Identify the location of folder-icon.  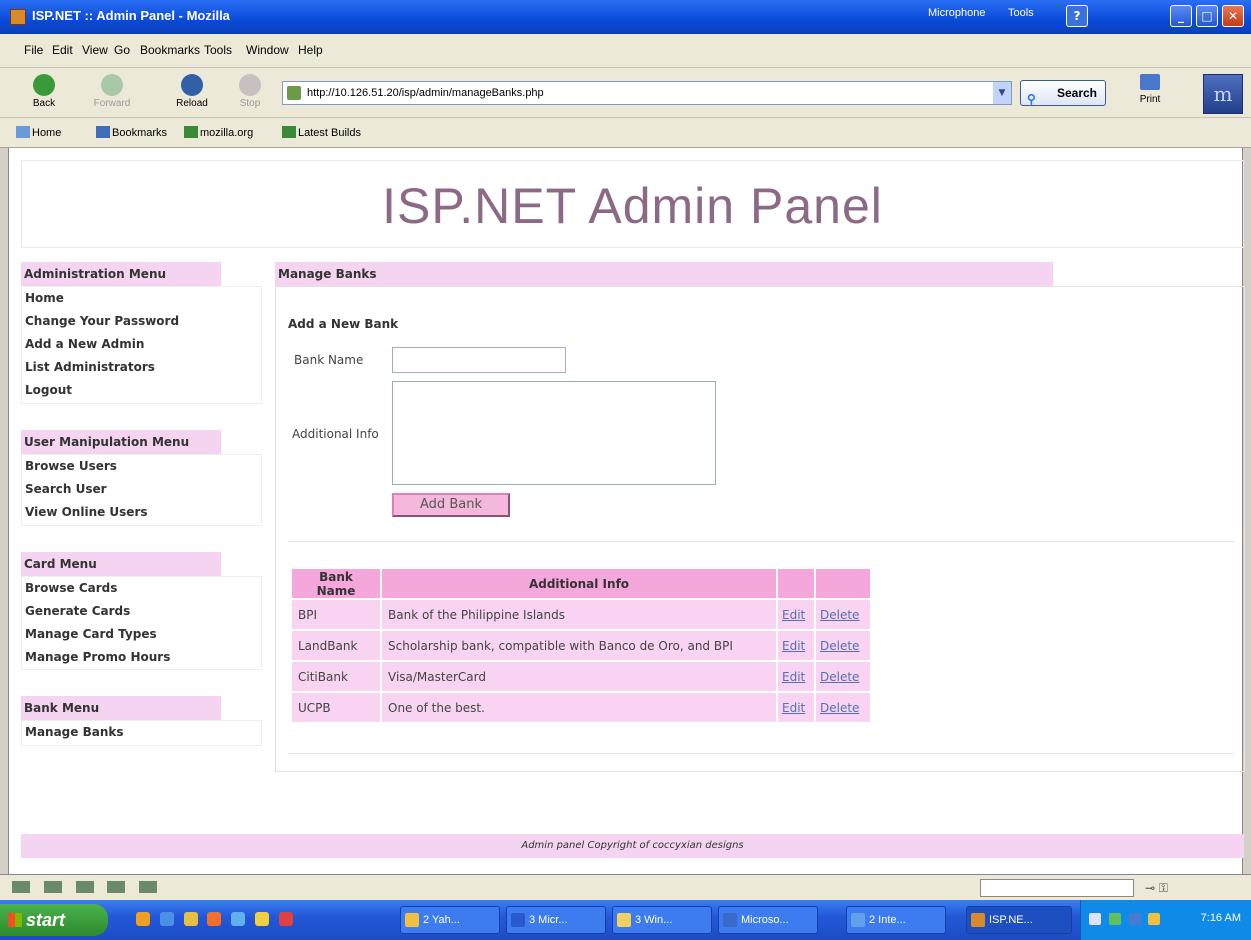
(624, 920).